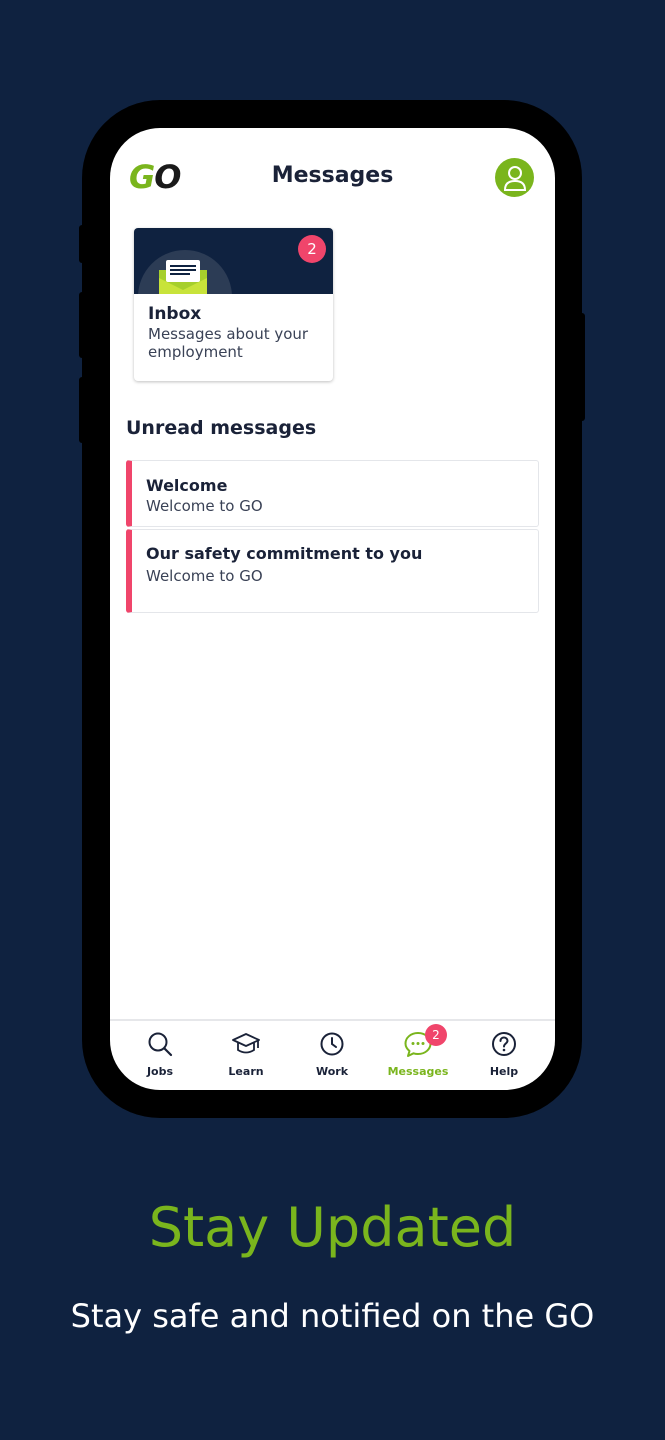  I want to click on page-title: Messages, so click(332, 175).